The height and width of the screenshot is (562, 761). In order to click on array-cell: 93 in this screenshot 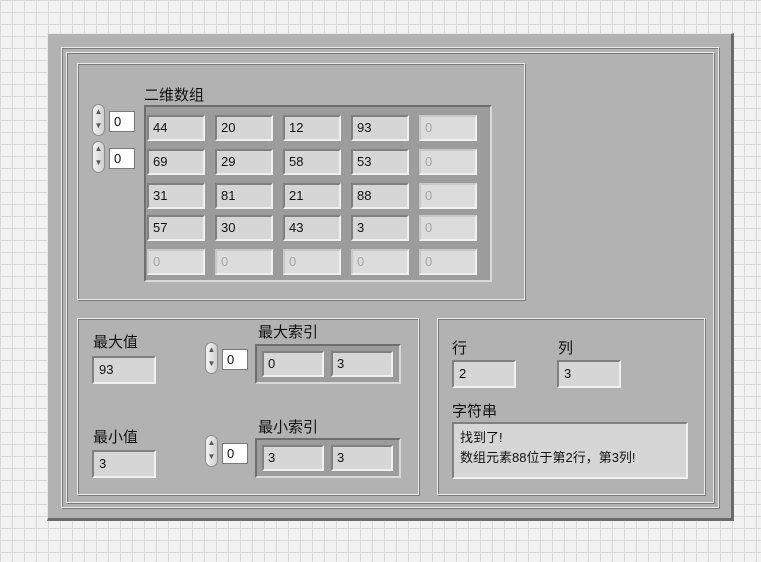, I will do `click(380, 128)`.